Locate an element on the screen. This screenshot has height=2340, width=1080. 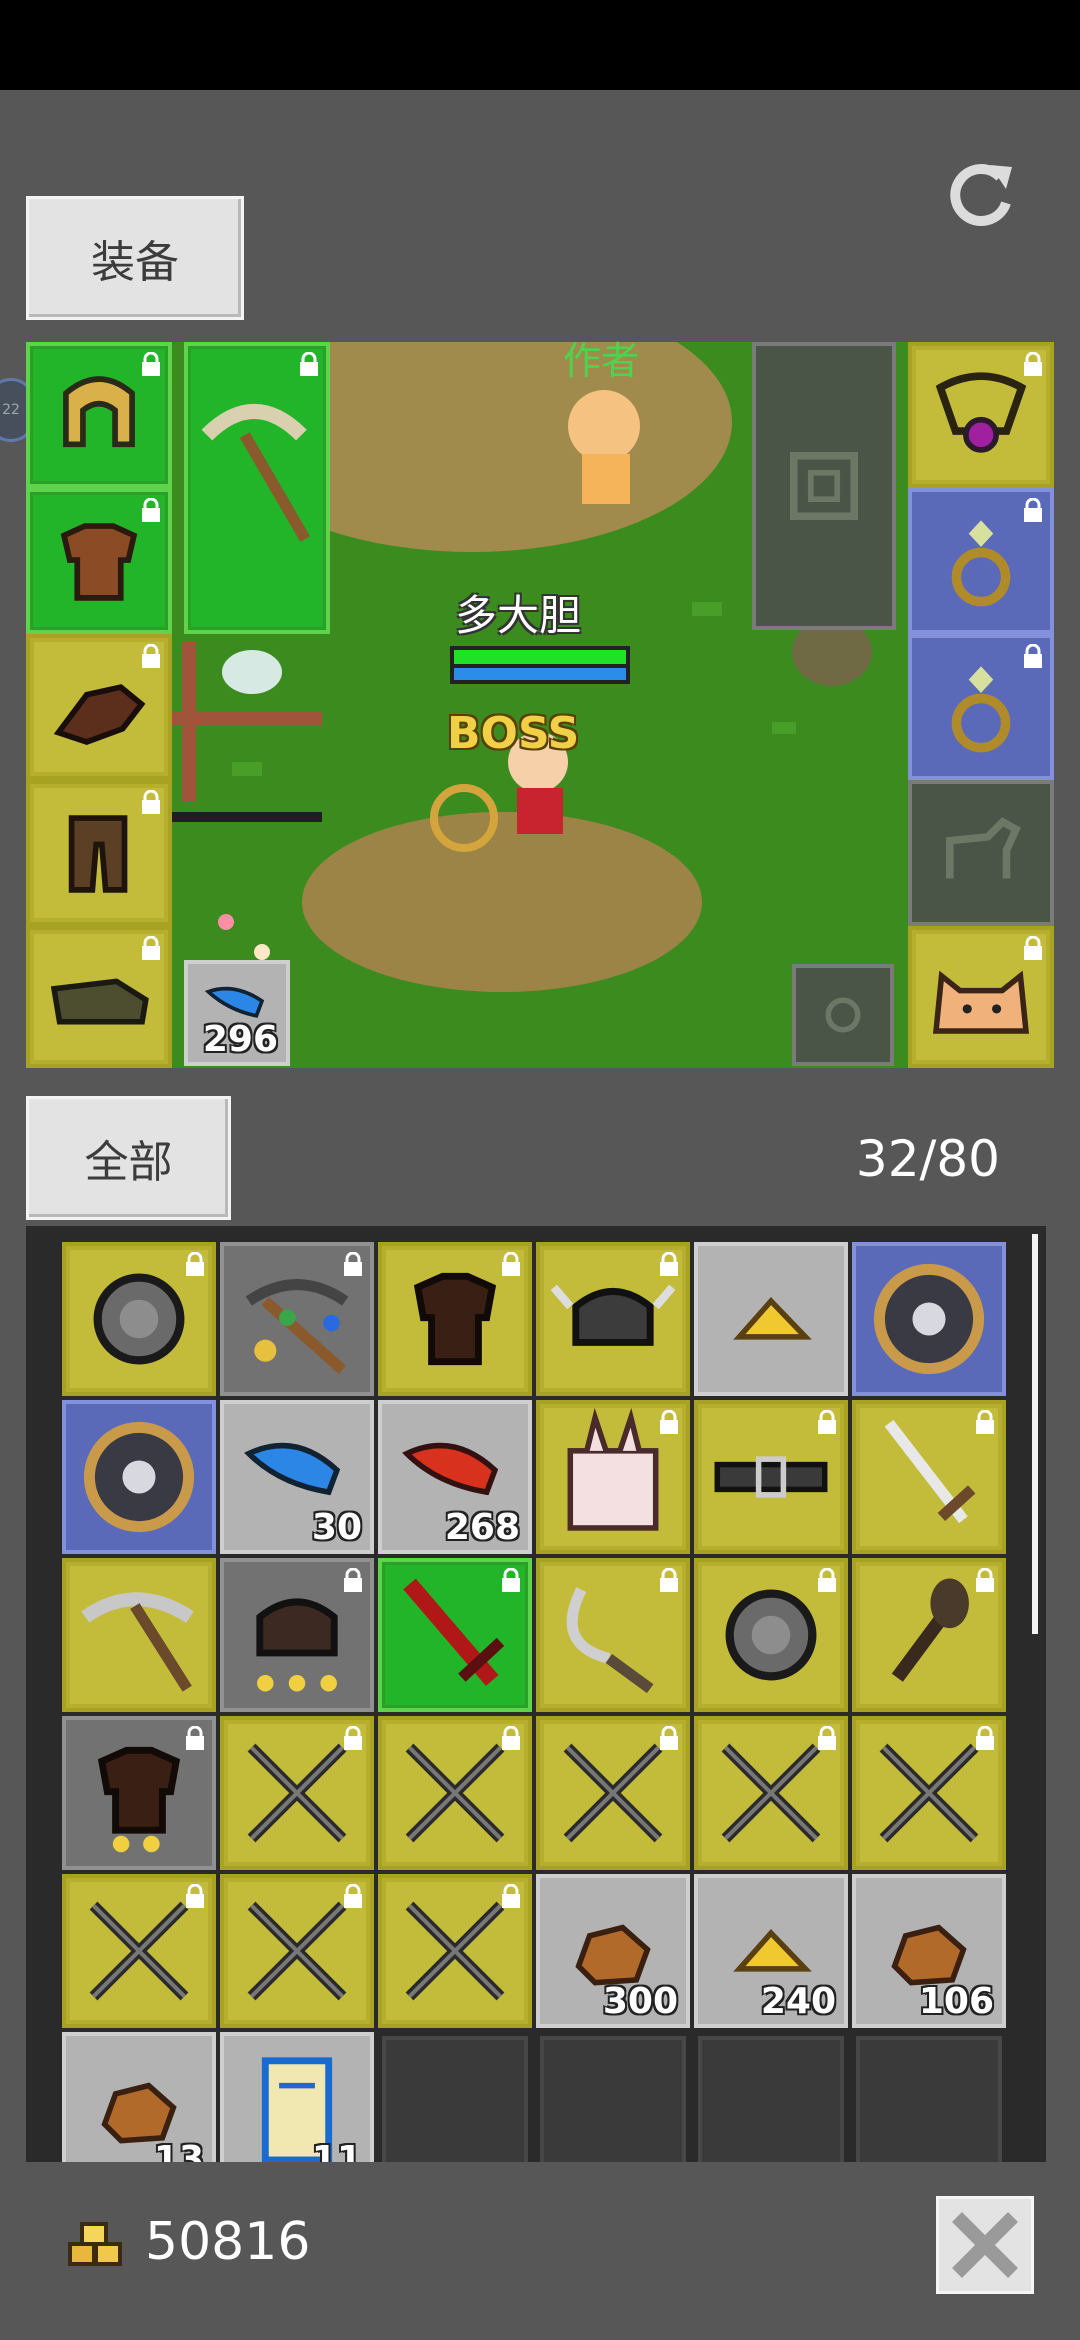
boss-label: BOSS is located at coordinates (513, 733).